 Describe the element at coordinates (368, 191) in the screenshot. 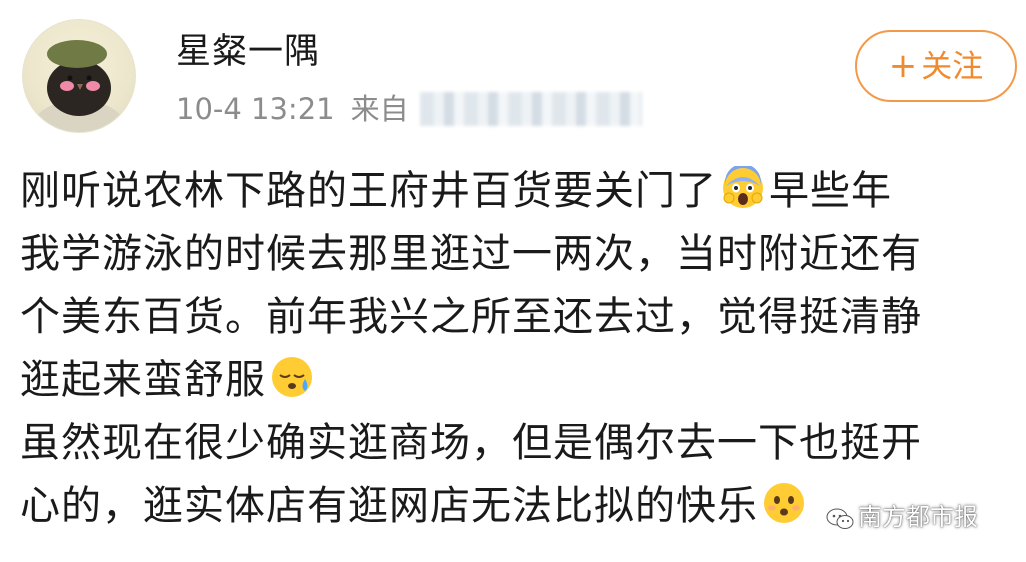

I see `post-text: 刚听说农林下路的王府井百货要关门了` at that location.